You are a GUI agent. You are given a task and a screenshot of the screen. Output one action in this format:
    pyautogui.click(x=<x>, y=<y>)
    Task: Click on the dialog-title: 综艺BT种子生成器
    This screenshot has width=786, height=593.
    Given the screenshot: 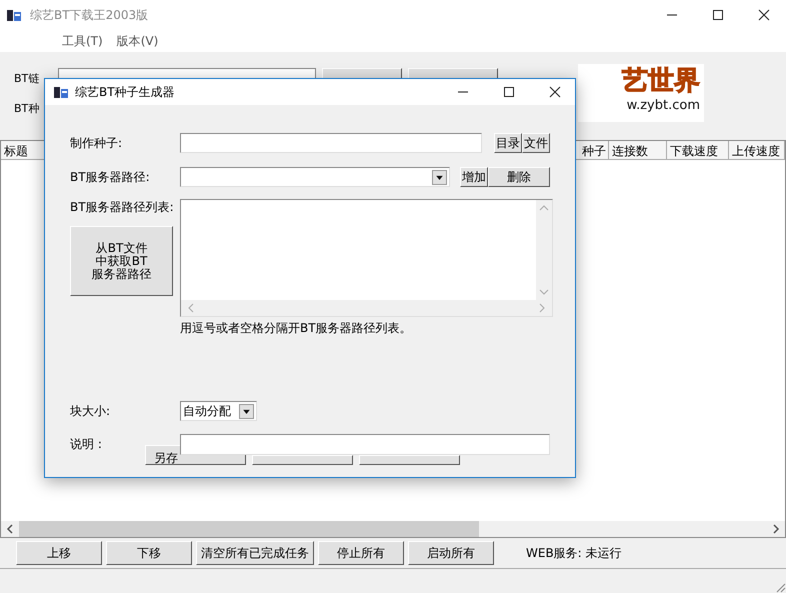 What is the action you would take?
    pyautogui.click(x=125, y=92)
    